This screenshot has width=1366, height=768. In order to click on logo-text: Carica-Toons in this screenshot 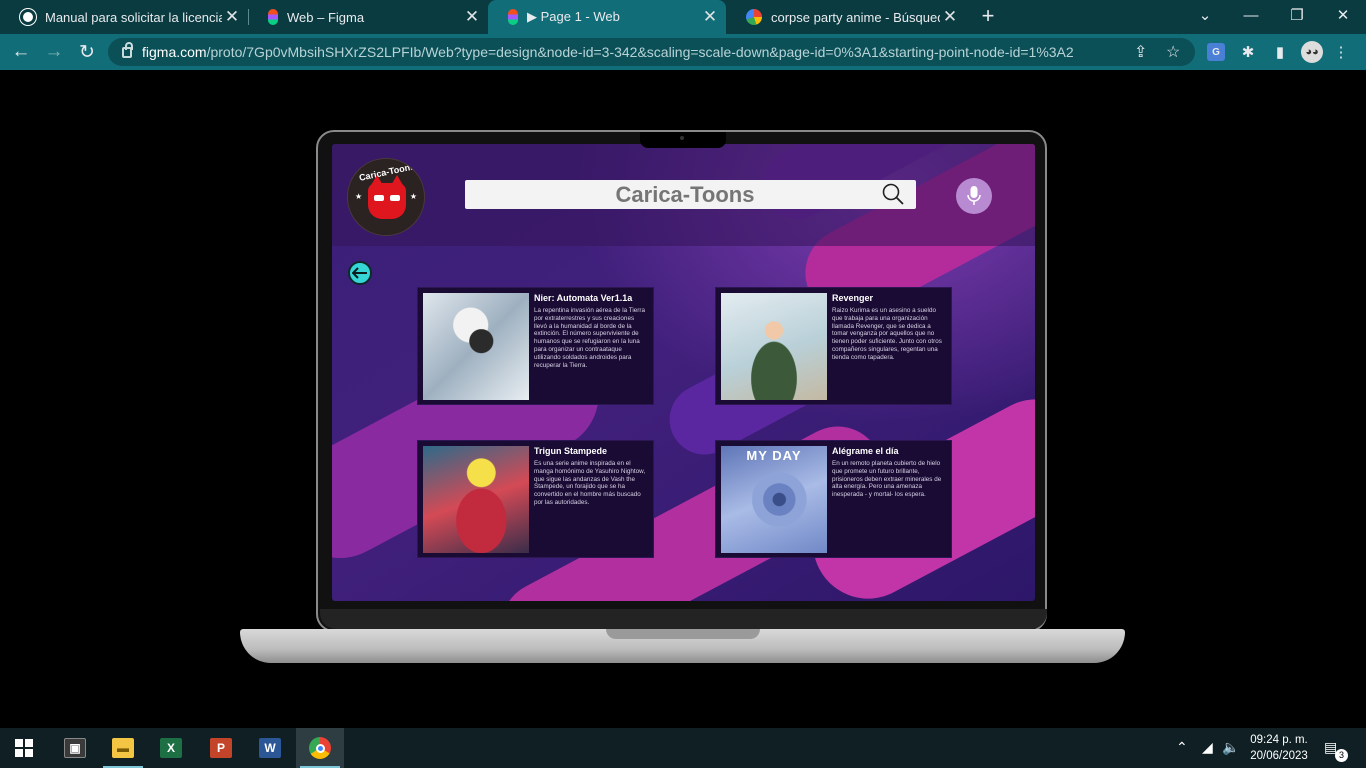, I will do `click(387, 172)`.